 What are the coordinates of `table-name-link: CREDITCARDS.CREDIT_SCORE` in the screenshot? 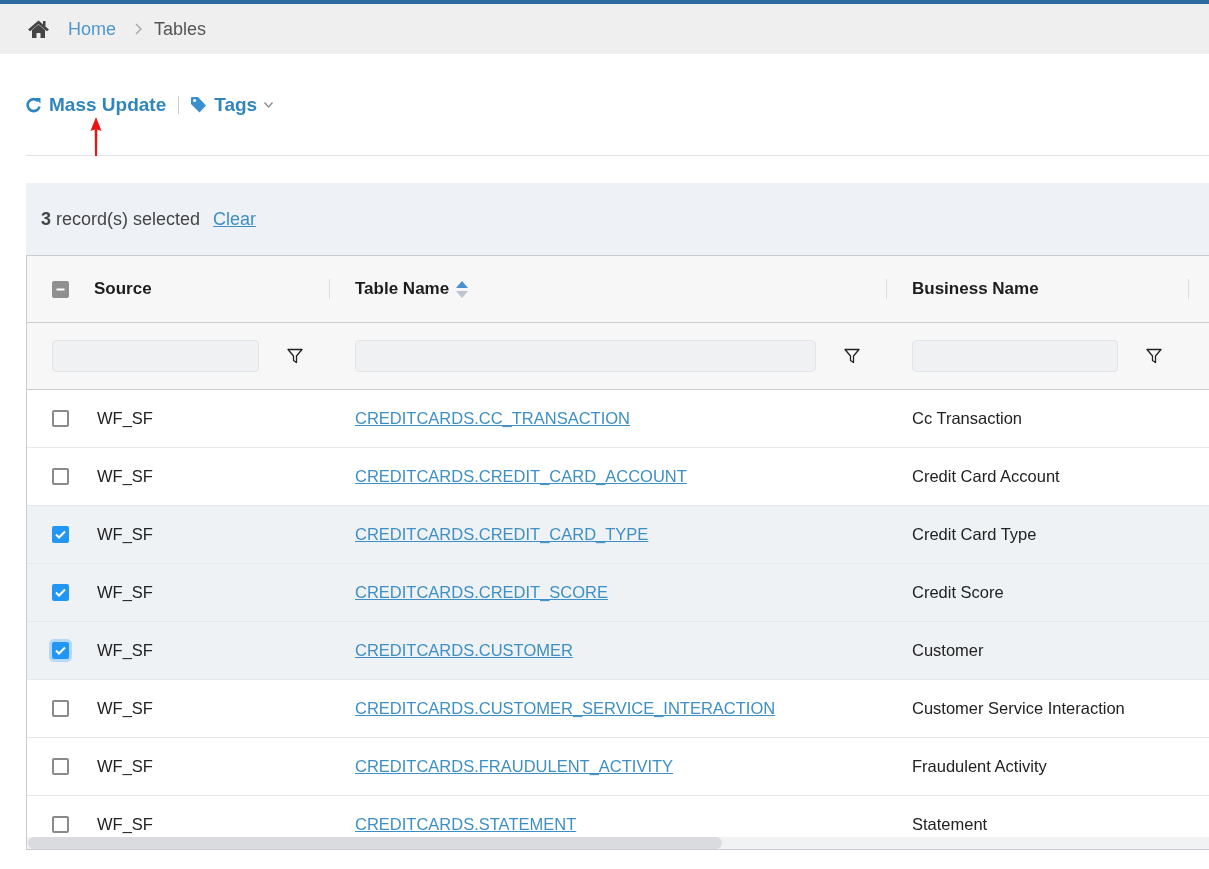 It's located at (482, 592).